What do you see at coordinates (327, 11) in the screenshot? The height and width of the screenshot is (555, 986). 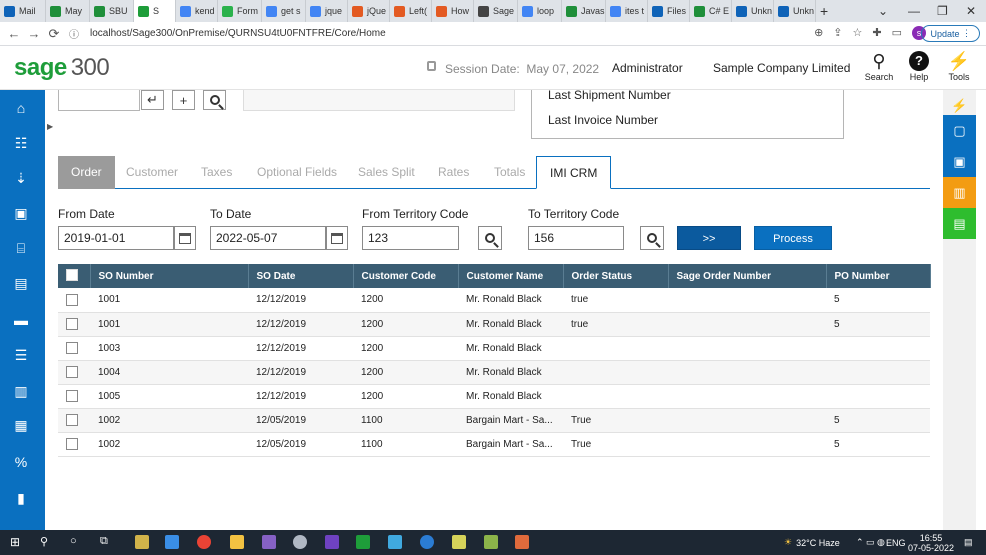 I see `browser-tab: jque` at bounding box center [327, 11].